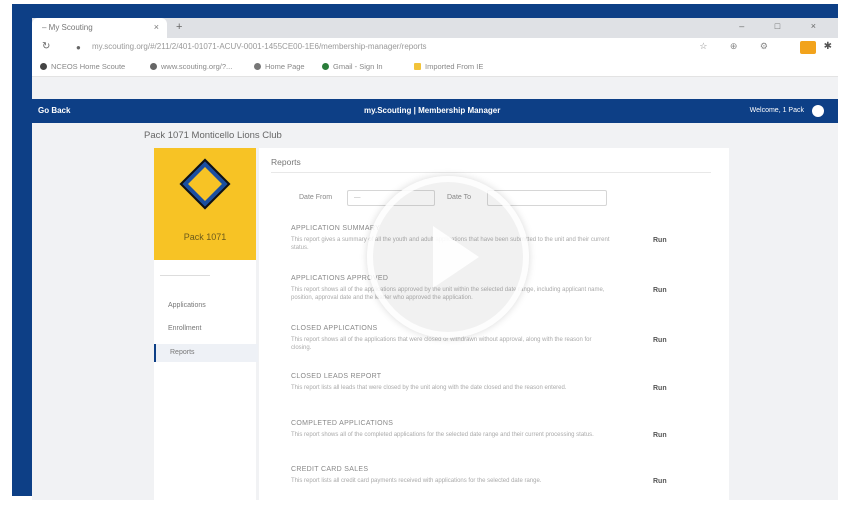 The image size is (844, 509). What do you see at coordinates (205, 237) in the screenshot?
I see `pack-label: Pack 1071` at bounding box center [205, 237].